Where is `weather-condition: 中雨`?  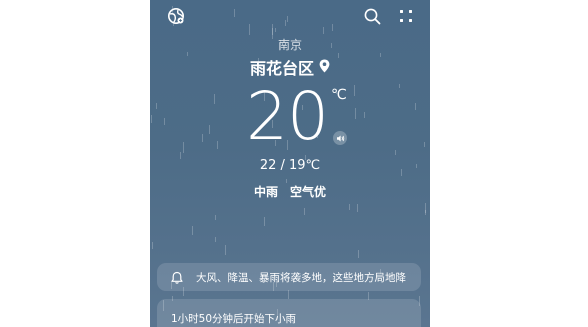 weather-condition: 中雨 is located at coordinates (265, 192).